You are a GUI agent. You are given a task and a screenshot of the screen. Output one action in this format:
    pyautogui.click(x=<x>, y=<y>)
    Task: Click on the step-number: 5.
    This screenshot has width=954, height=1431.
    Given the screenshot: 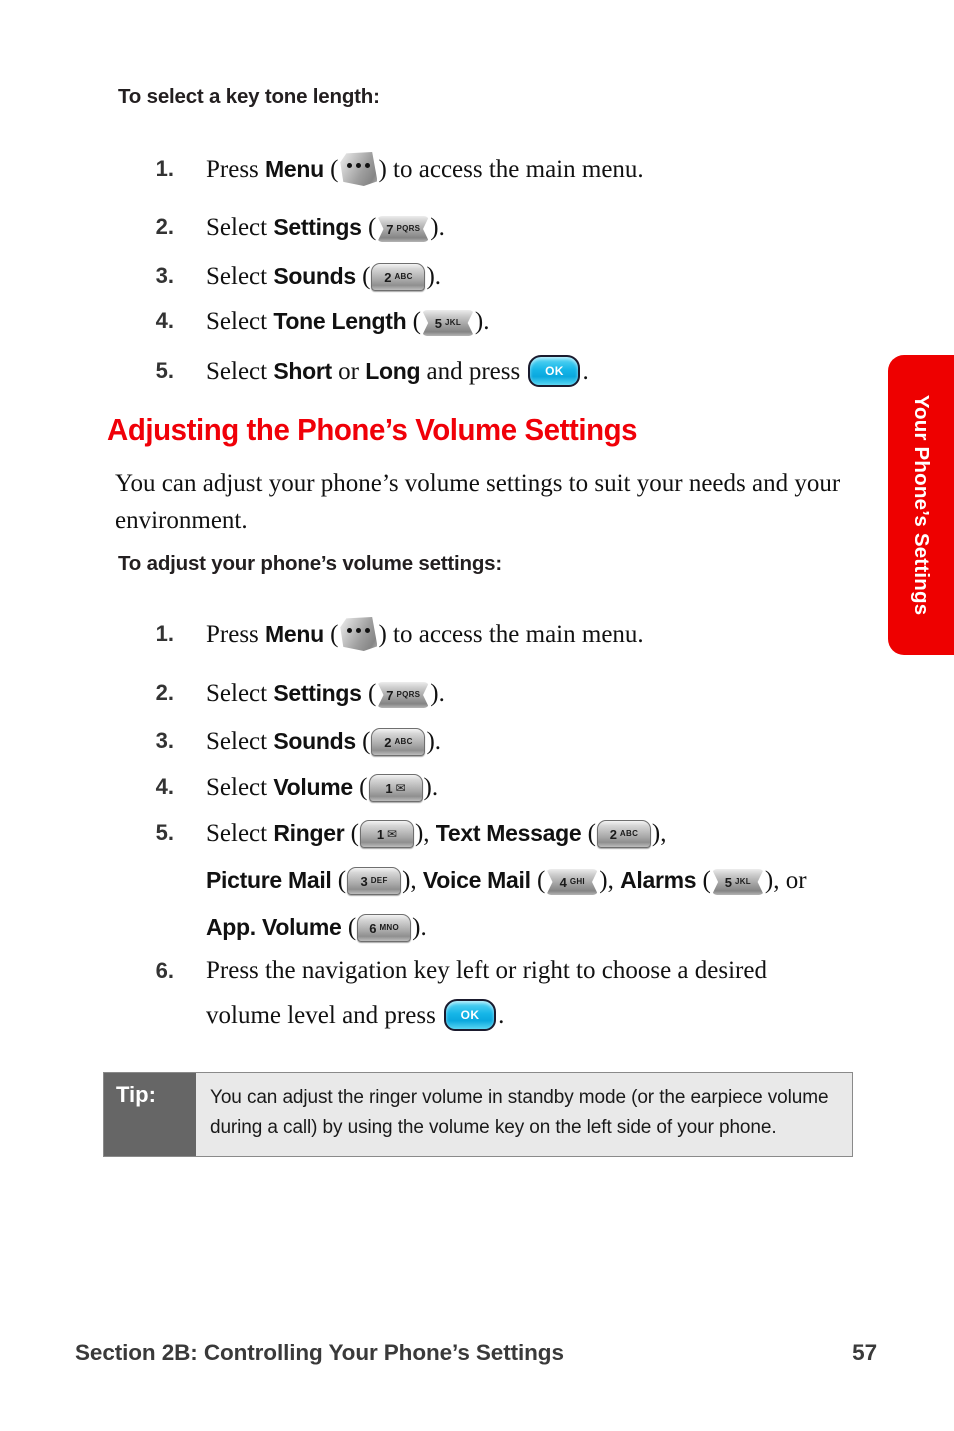 What is the action you would take?
    pyautogui.click(x=164, y=370)
    